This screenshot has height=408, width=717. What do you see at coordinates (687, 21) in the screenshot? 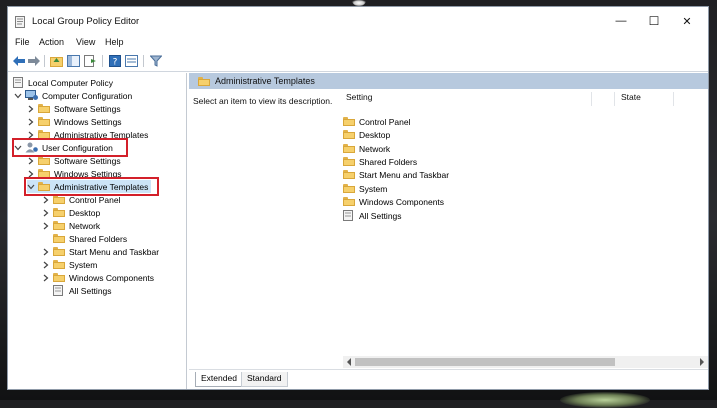
I see `close-button: ✕` at bounding box center [687, 21].